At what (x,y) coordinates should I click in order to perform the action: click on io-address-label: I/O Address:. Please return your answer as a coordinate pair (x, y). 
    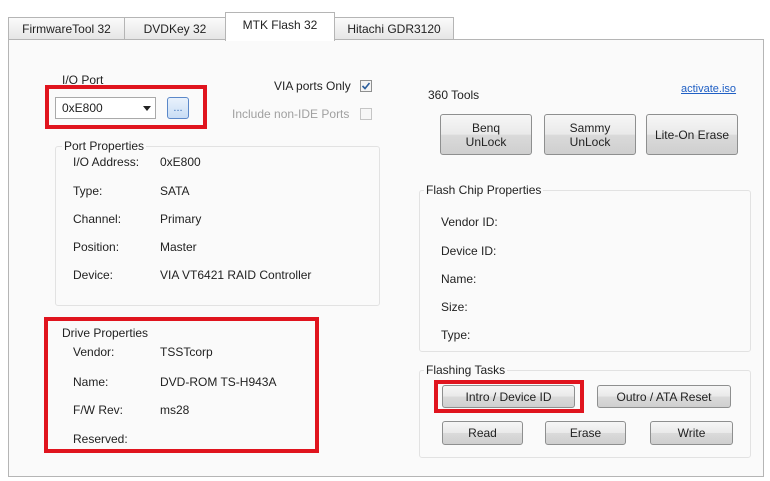
    Looking at the image, I should click on (106, 162).